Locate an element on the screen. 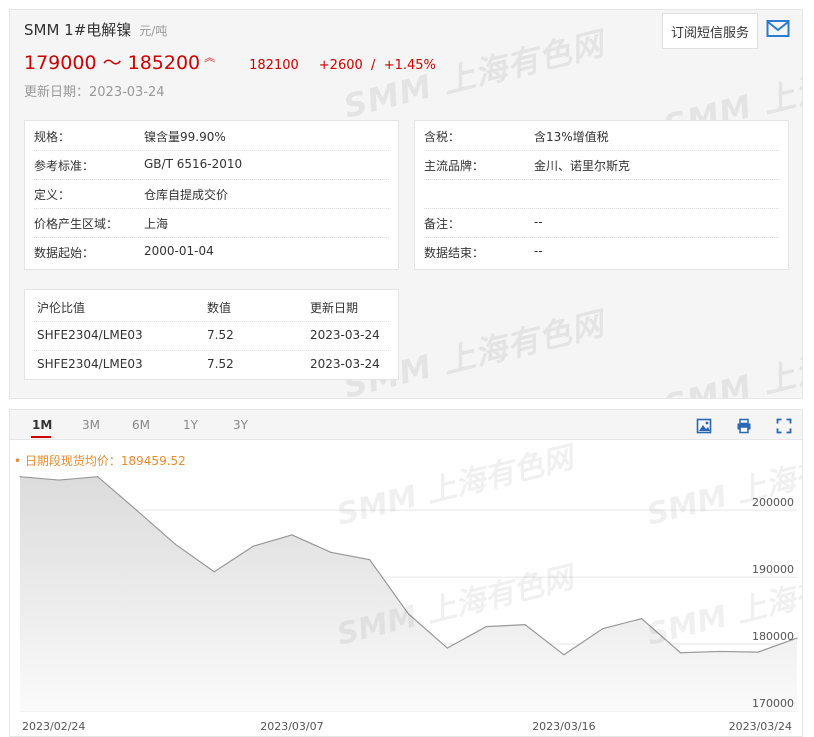  page-title: SMM 1#电解镍 元/吨 is located at coordinates (95, 29).